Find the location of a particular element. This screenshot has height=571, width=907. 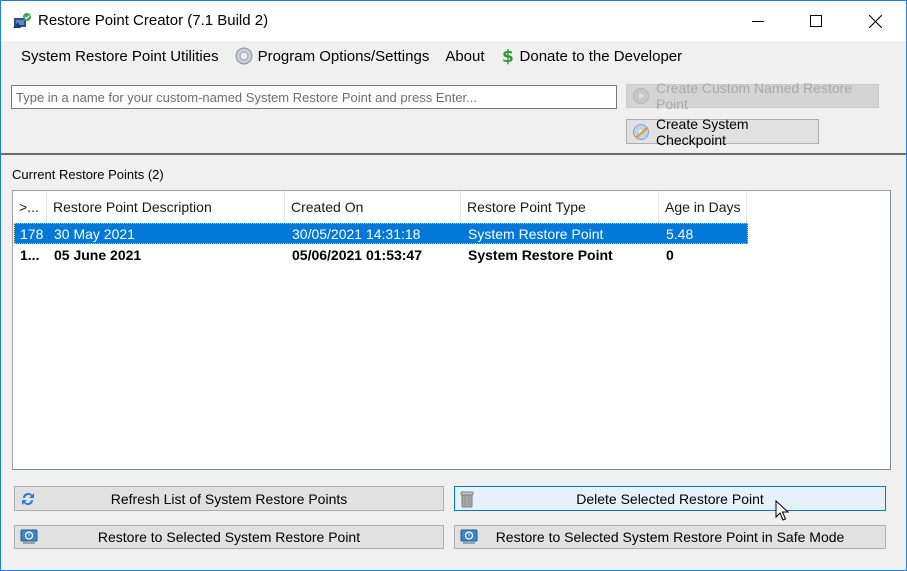

disc-icon is located at coordinates (641, 96).